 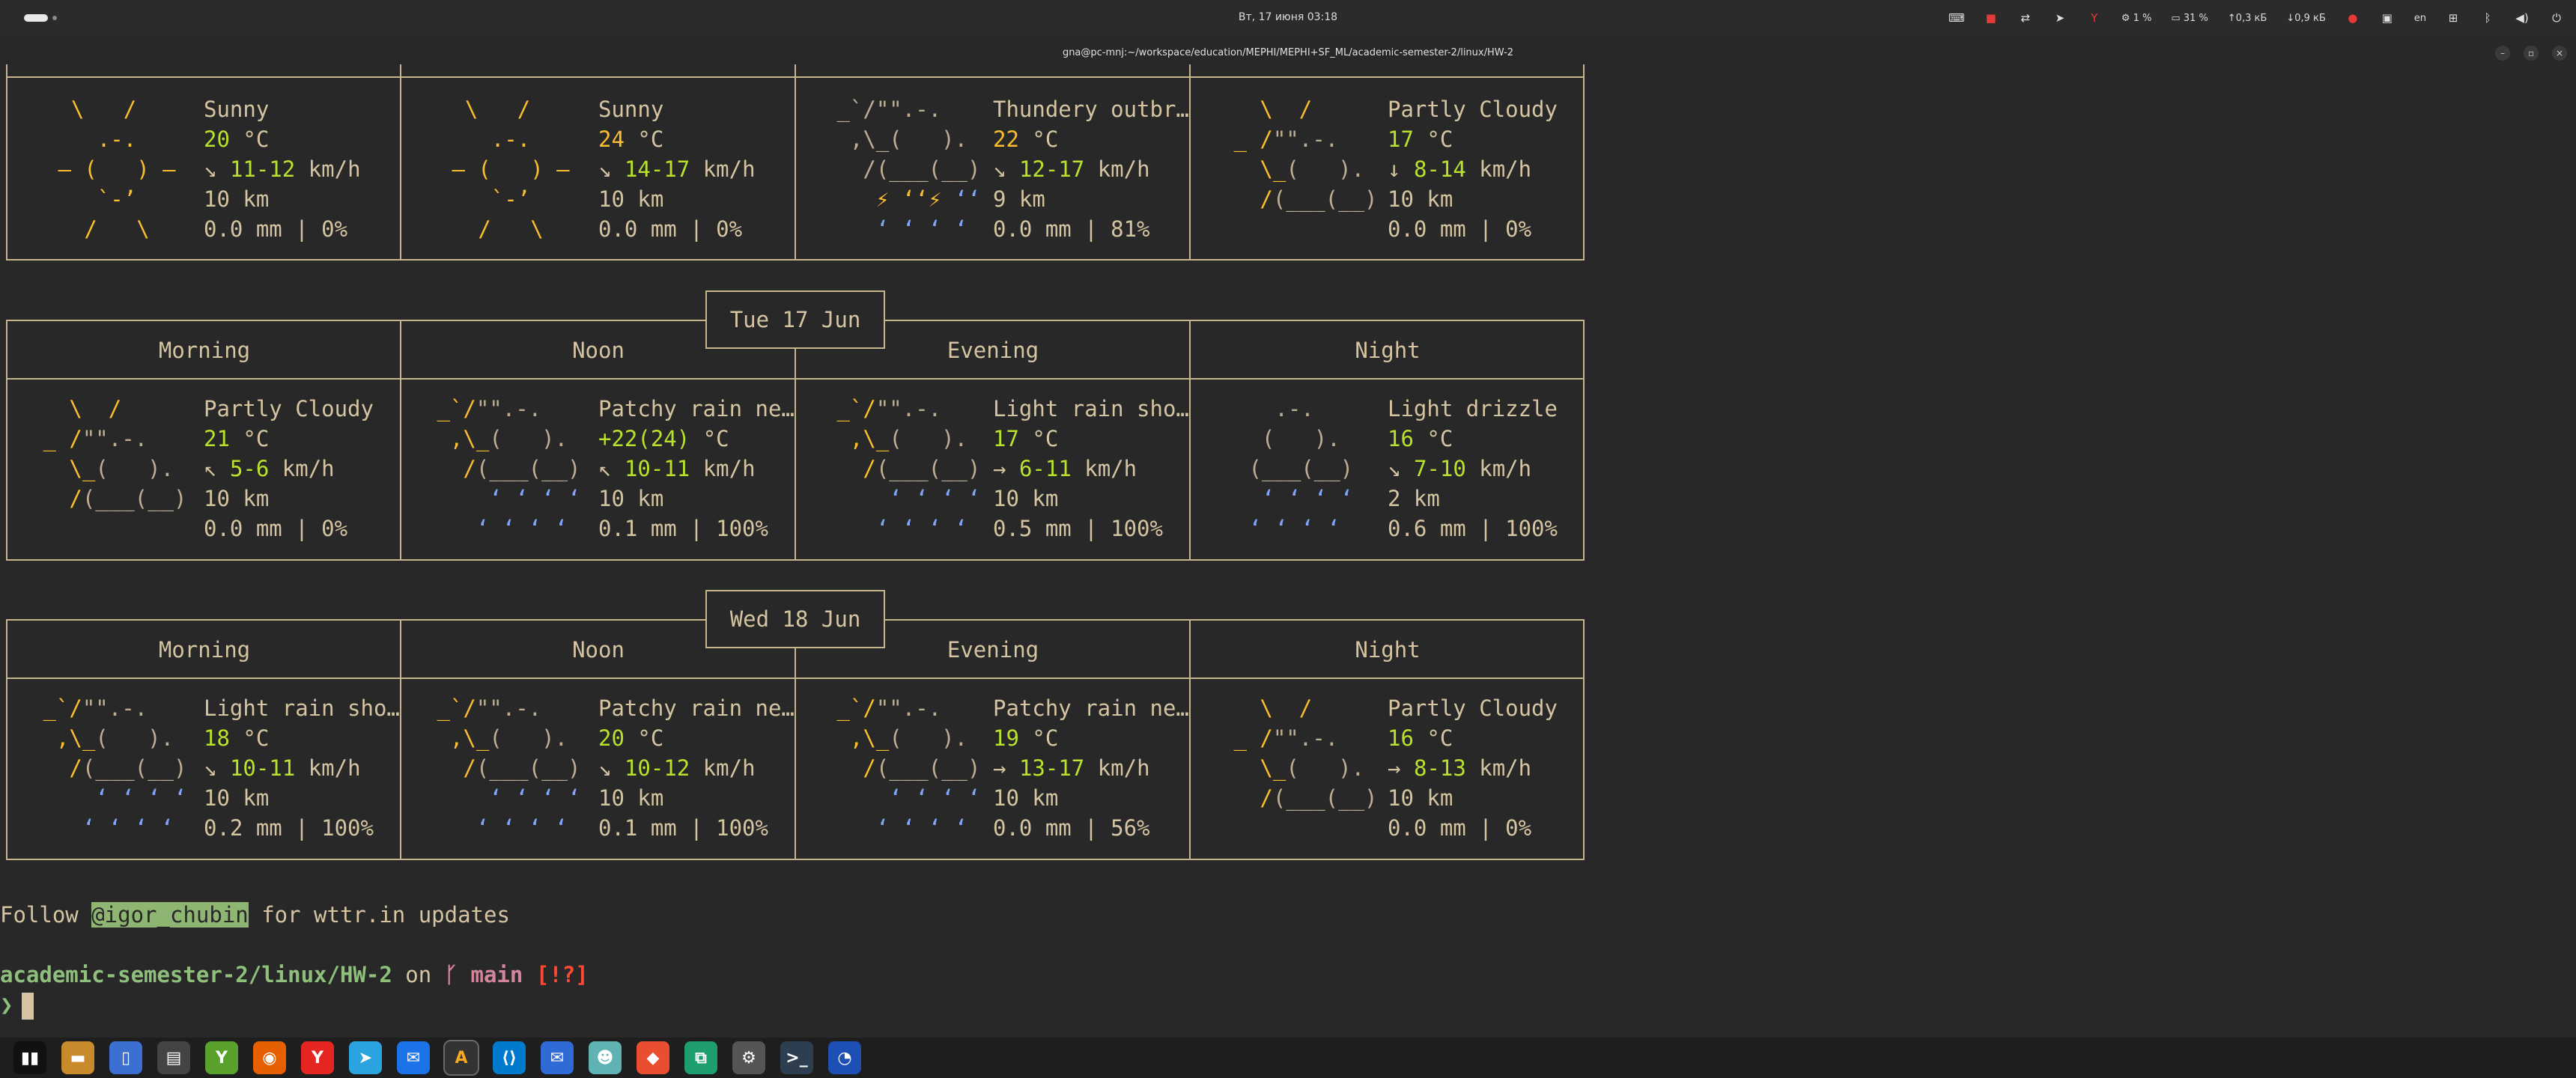 What do you see at coordinates (29, 1057) in the screenshot?
I see `menu-icon: ▮▮` at bounding box center [29, 1057].